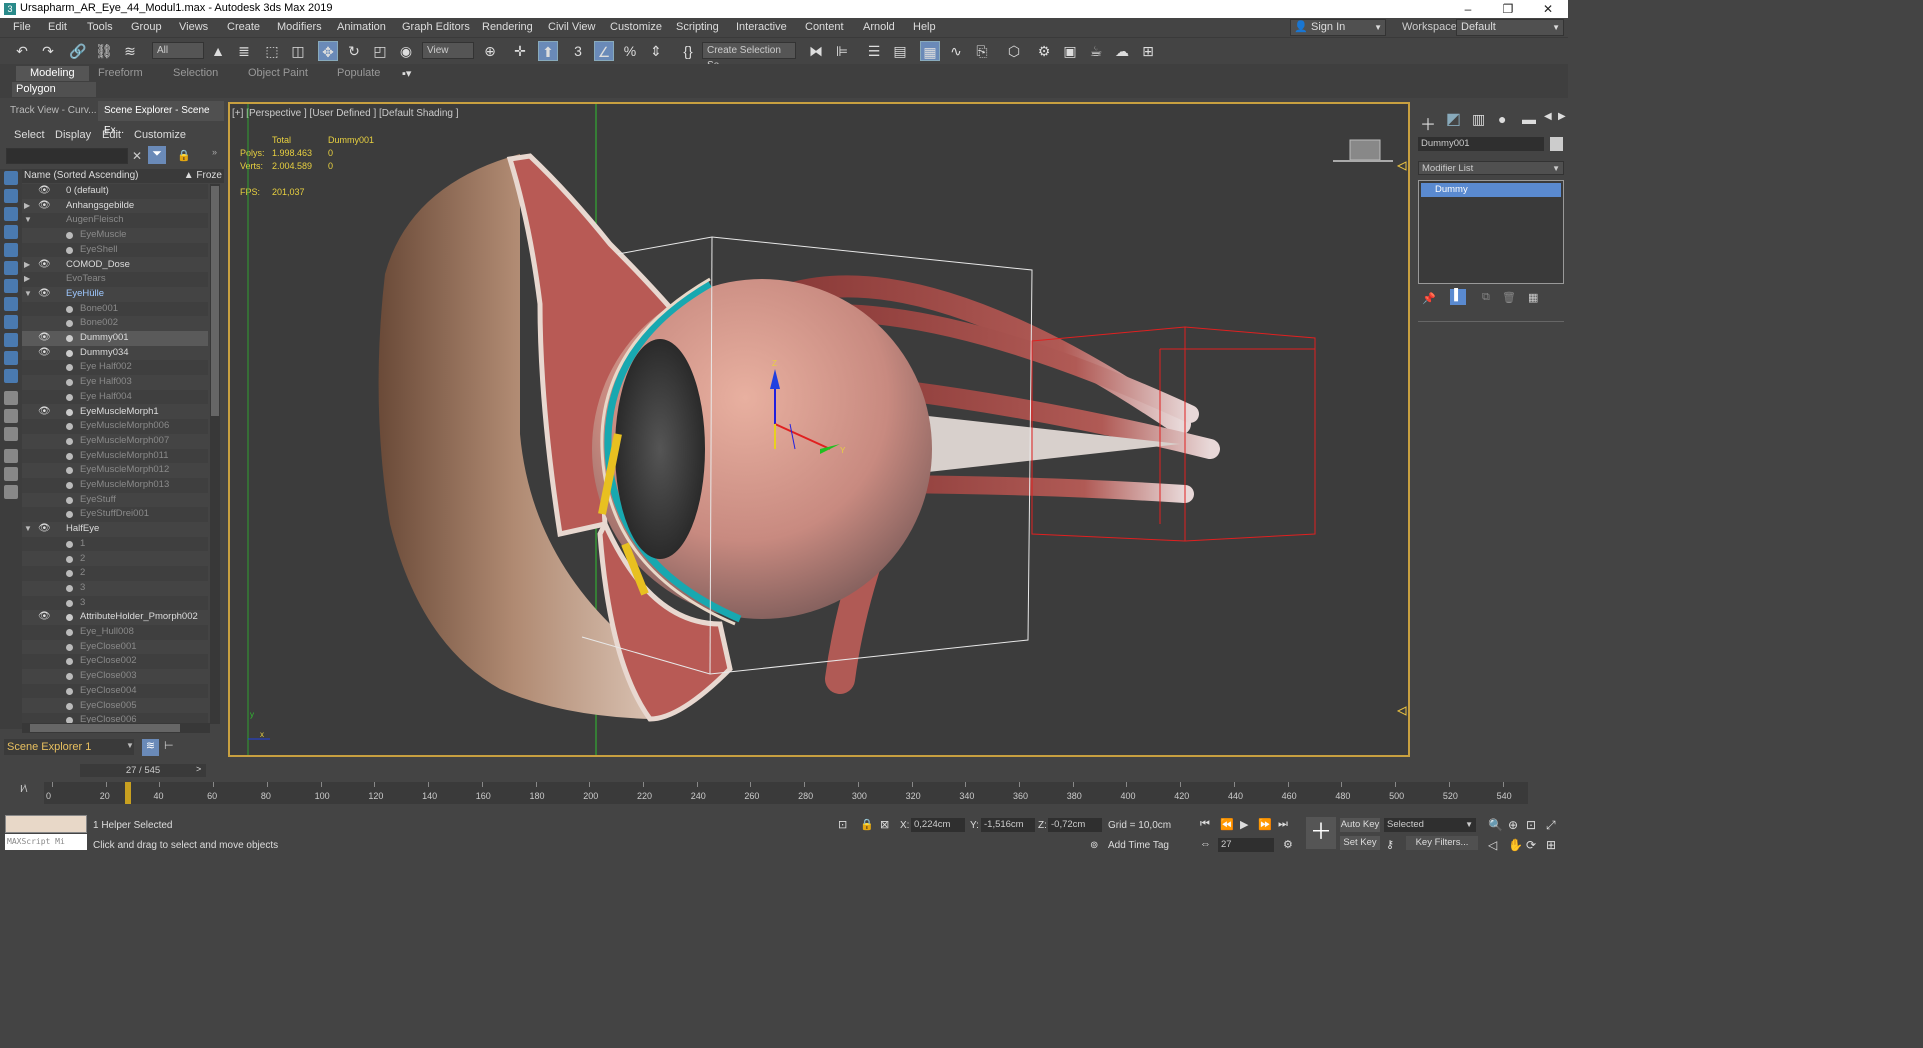  I want to click on render-production-icon: ☕, so click(1096, 51).